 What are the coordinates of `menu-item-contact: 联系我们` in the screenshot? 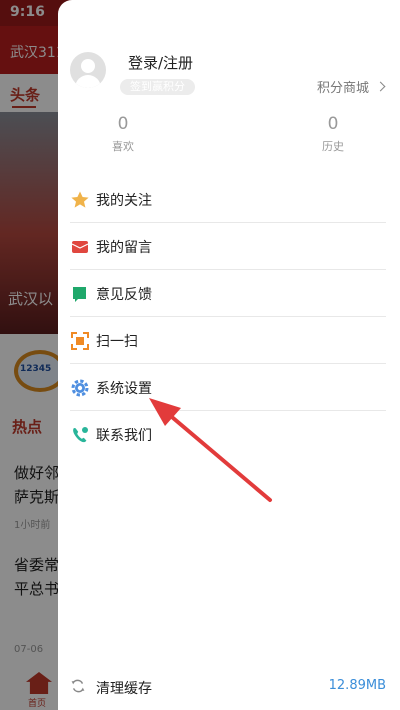 It's located at (228, 434).